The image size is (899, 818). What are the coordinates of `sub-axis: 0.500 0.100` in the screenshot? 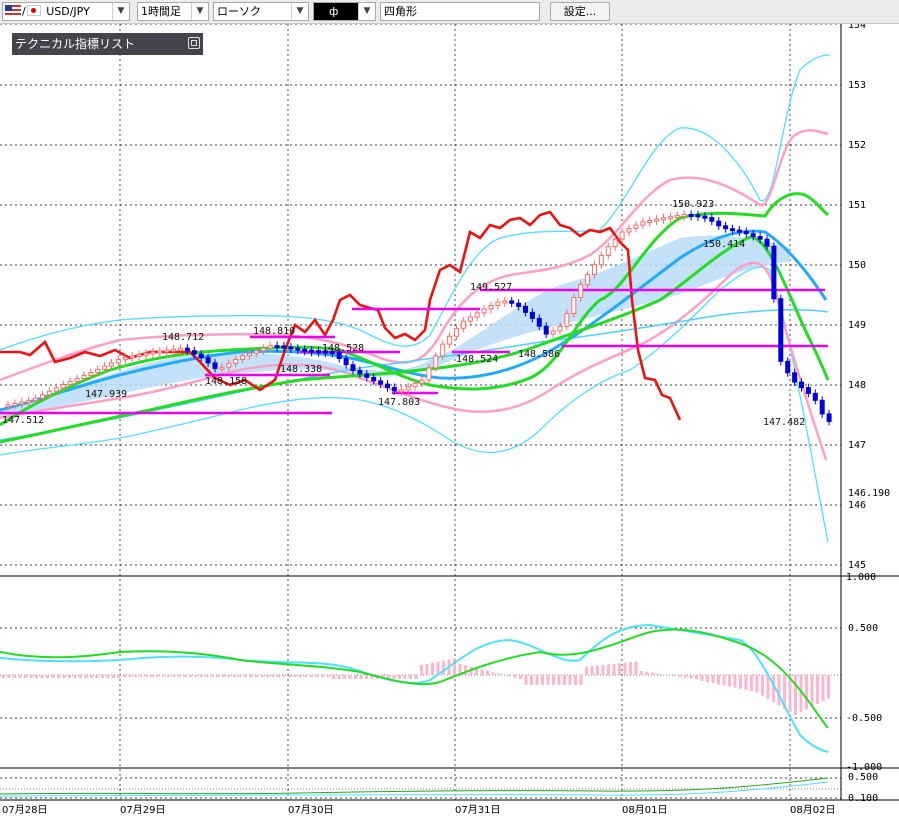 It's located at (863, 788).